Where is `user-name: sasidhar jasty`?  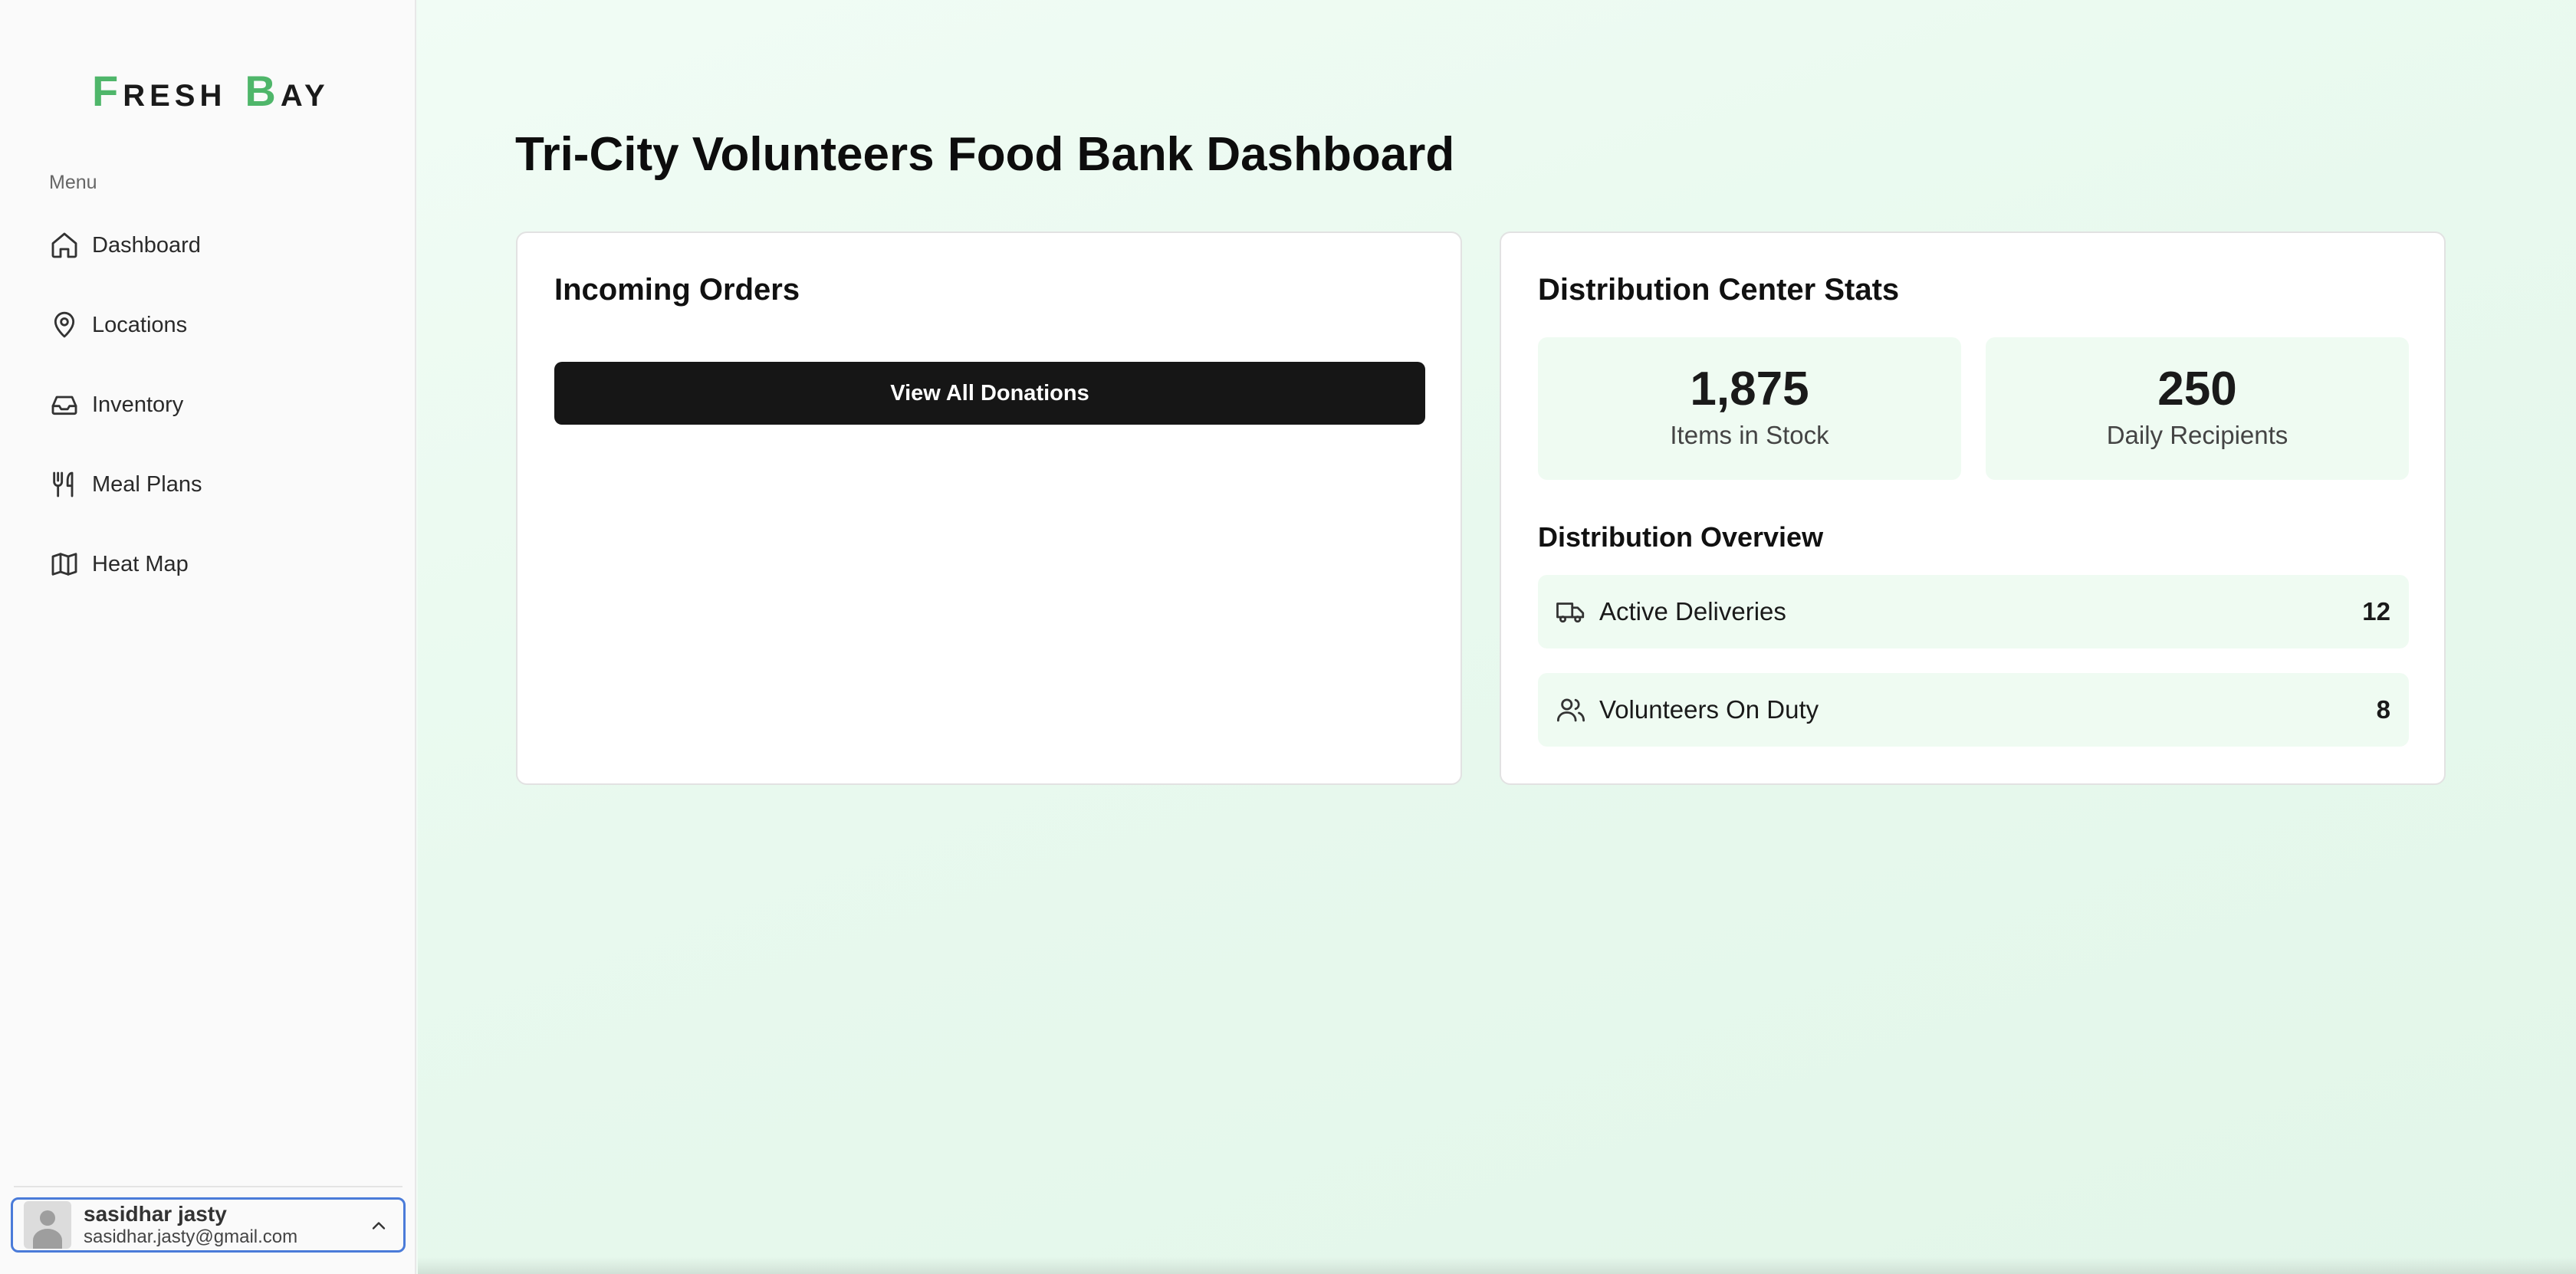
user-name: sasidhar jasty is located at coordinates (156, 1213).